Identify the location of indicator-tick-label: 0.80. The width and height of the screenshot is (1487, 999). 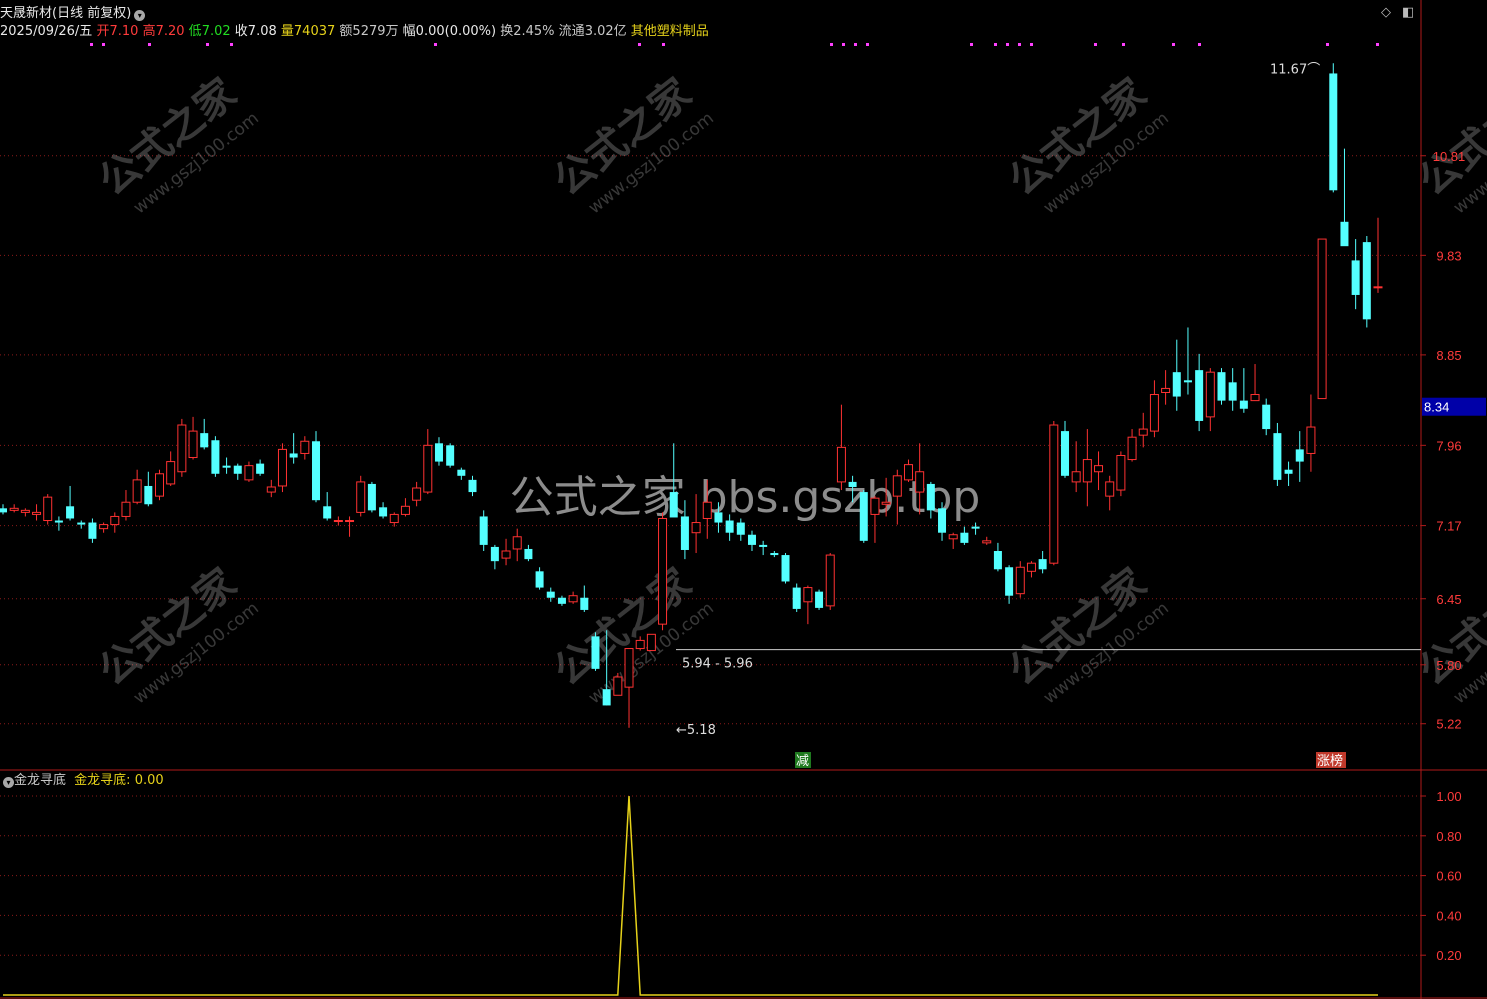
(1448, 836).